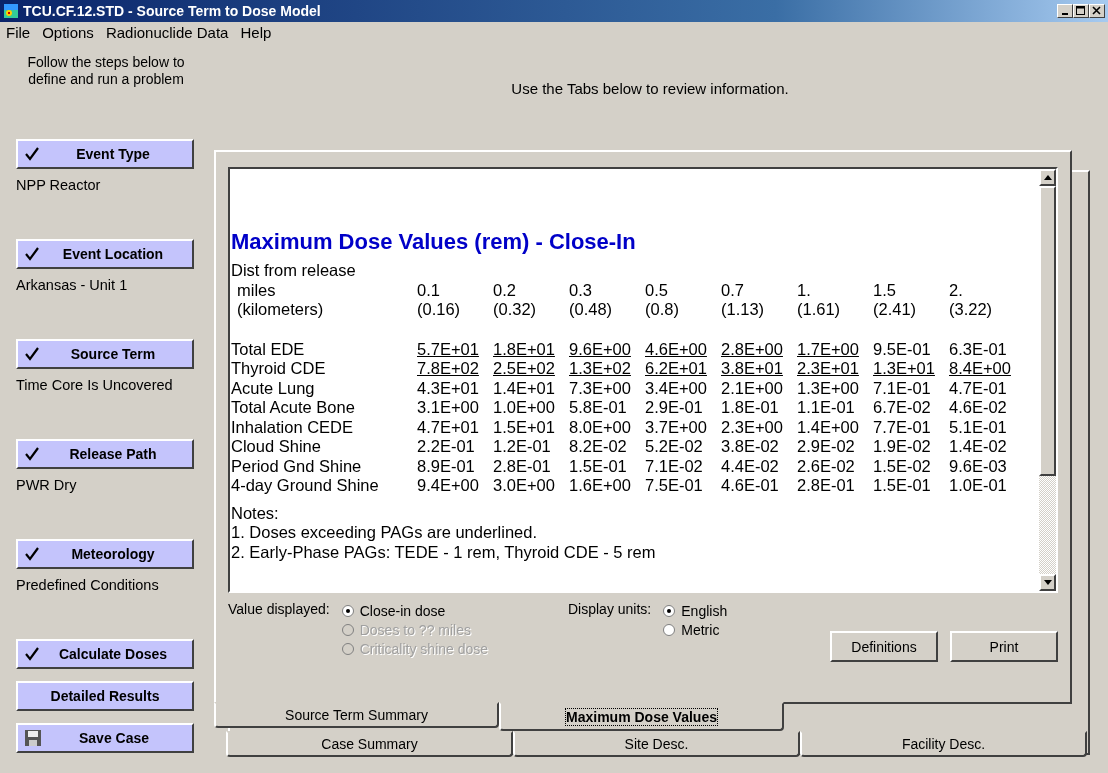  Describe the element at coordinates (531, 369) in the screenshot. I see `table-cell: 2.5E+02` at that location.